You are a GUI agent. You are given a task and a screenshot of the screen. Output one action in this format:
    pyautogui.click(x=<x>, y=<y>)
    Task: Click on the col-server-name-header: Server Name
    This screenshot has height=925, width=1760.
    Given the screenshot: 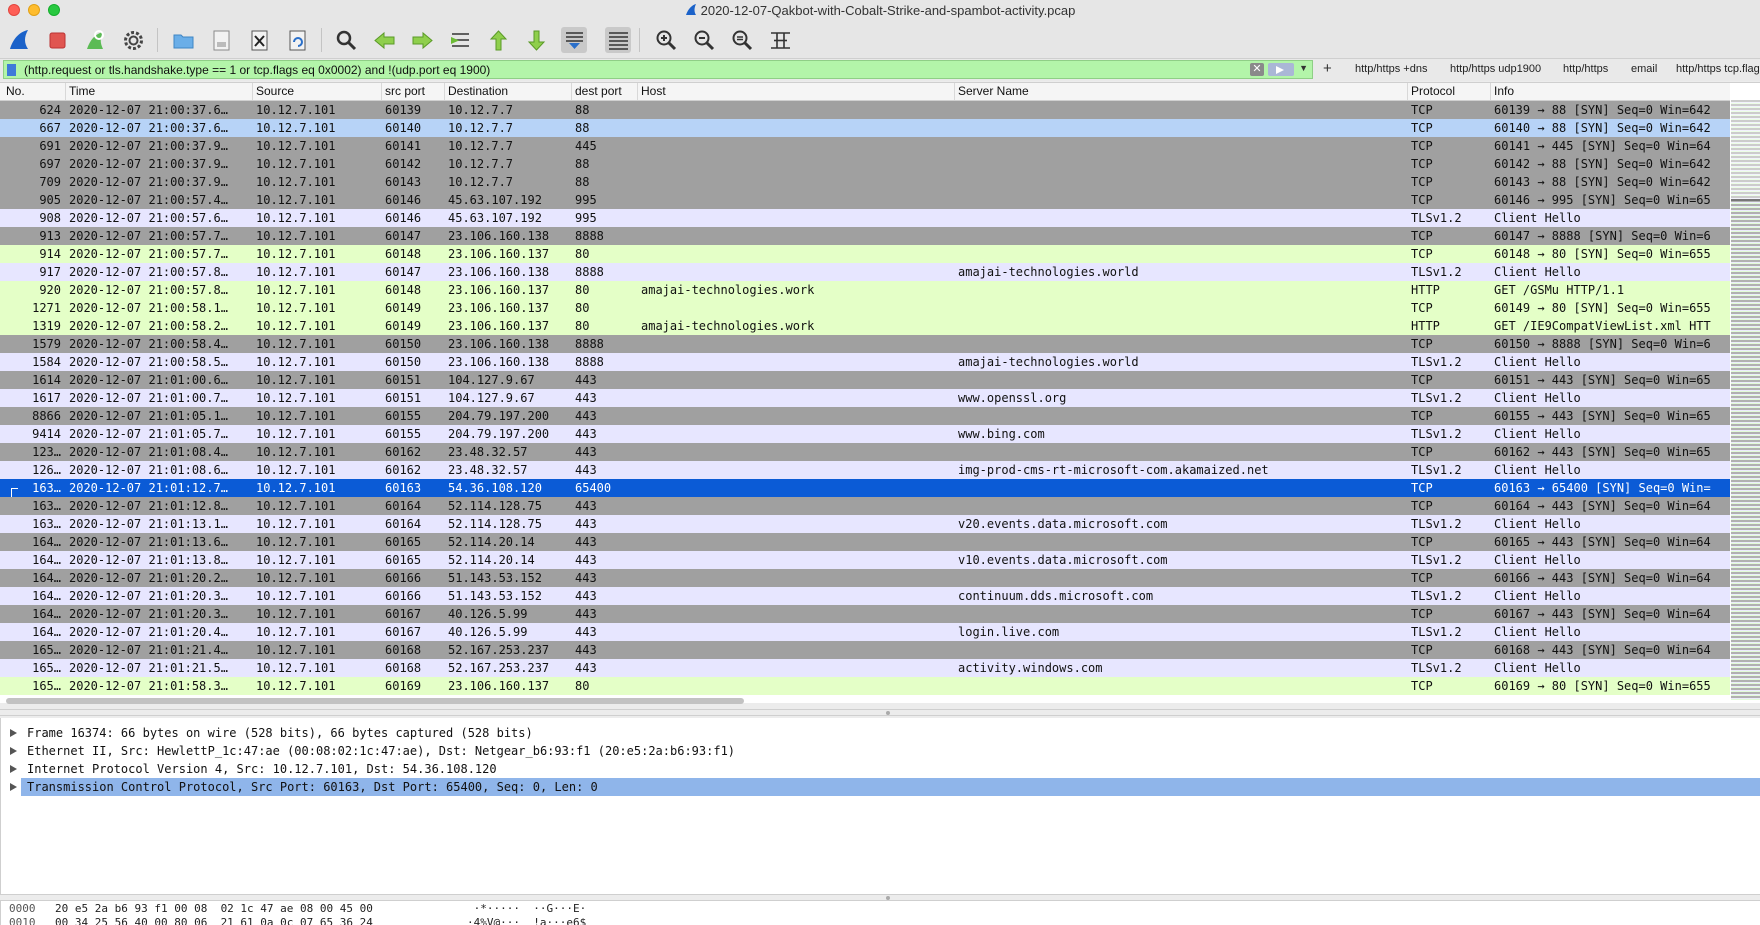 What is the action you would take?
    pyautogui.click(x=993, y=91)
    